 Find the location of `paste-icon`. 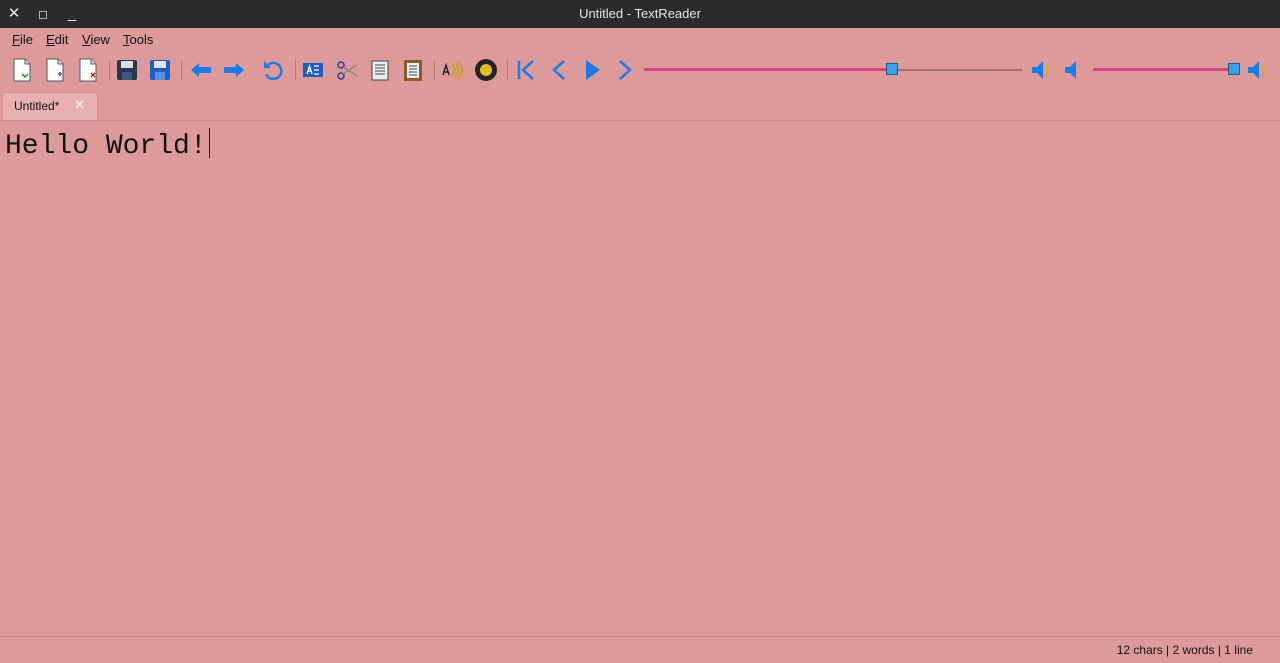

paste-icon is located at coordinates (413, 70).